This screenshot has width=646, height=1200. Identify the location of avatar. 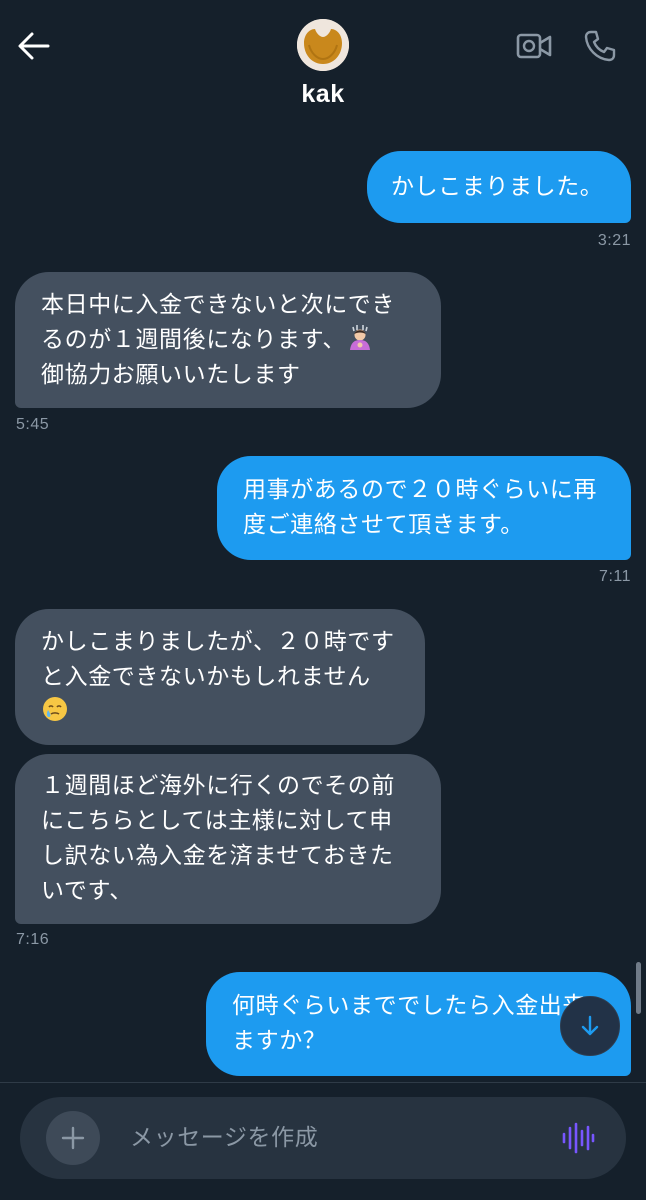
(323, 45).